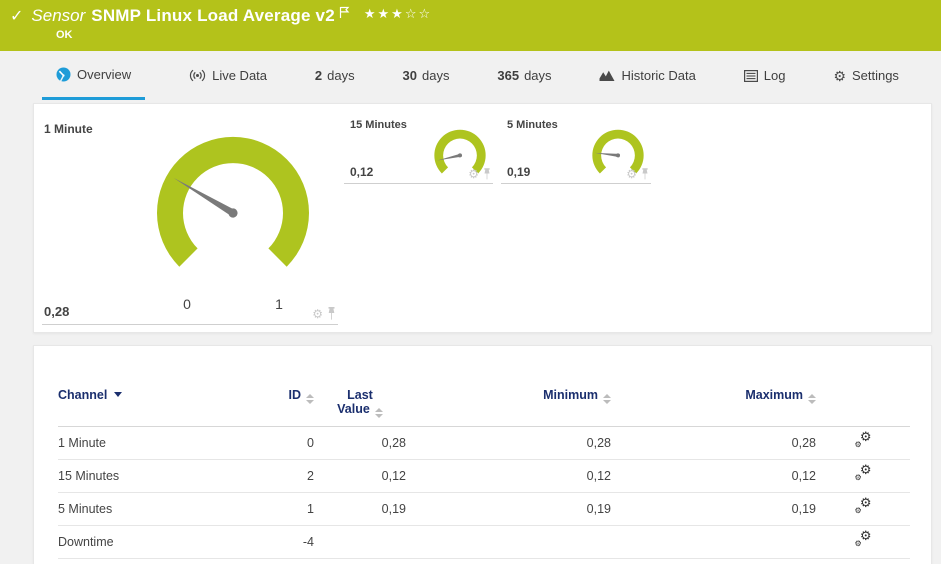 The width and height of the screenshot is (941, 564). I want to click on gauge-title: 1 Minute, so click(68, 129).